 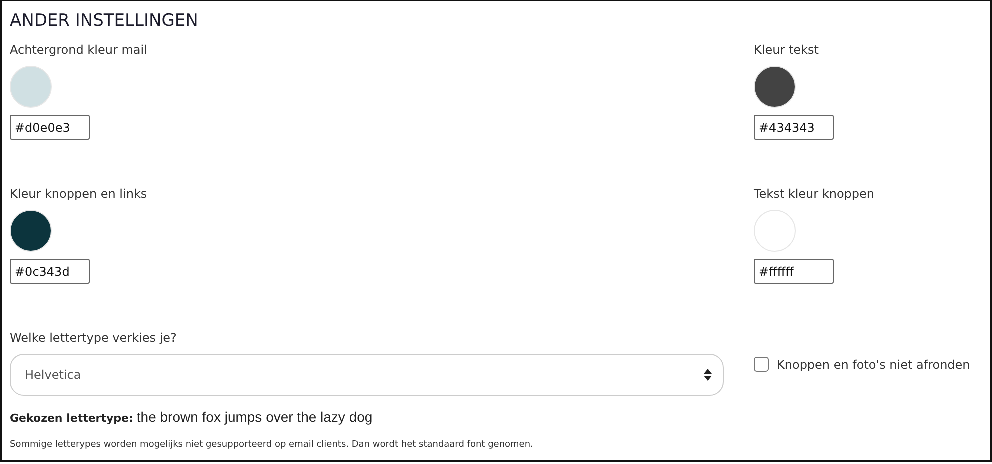 What do you see at coordinates (815, 194) in the screenshot?
I see `field-label: Tekst kleur knoppen` at bounding box center [815, 194].